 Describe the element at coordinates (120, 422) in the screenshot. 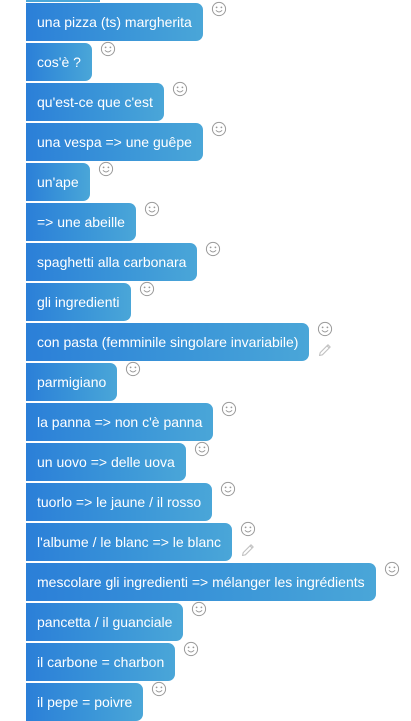

I see `message-bubble: la panna => non c'è panna` at that location.